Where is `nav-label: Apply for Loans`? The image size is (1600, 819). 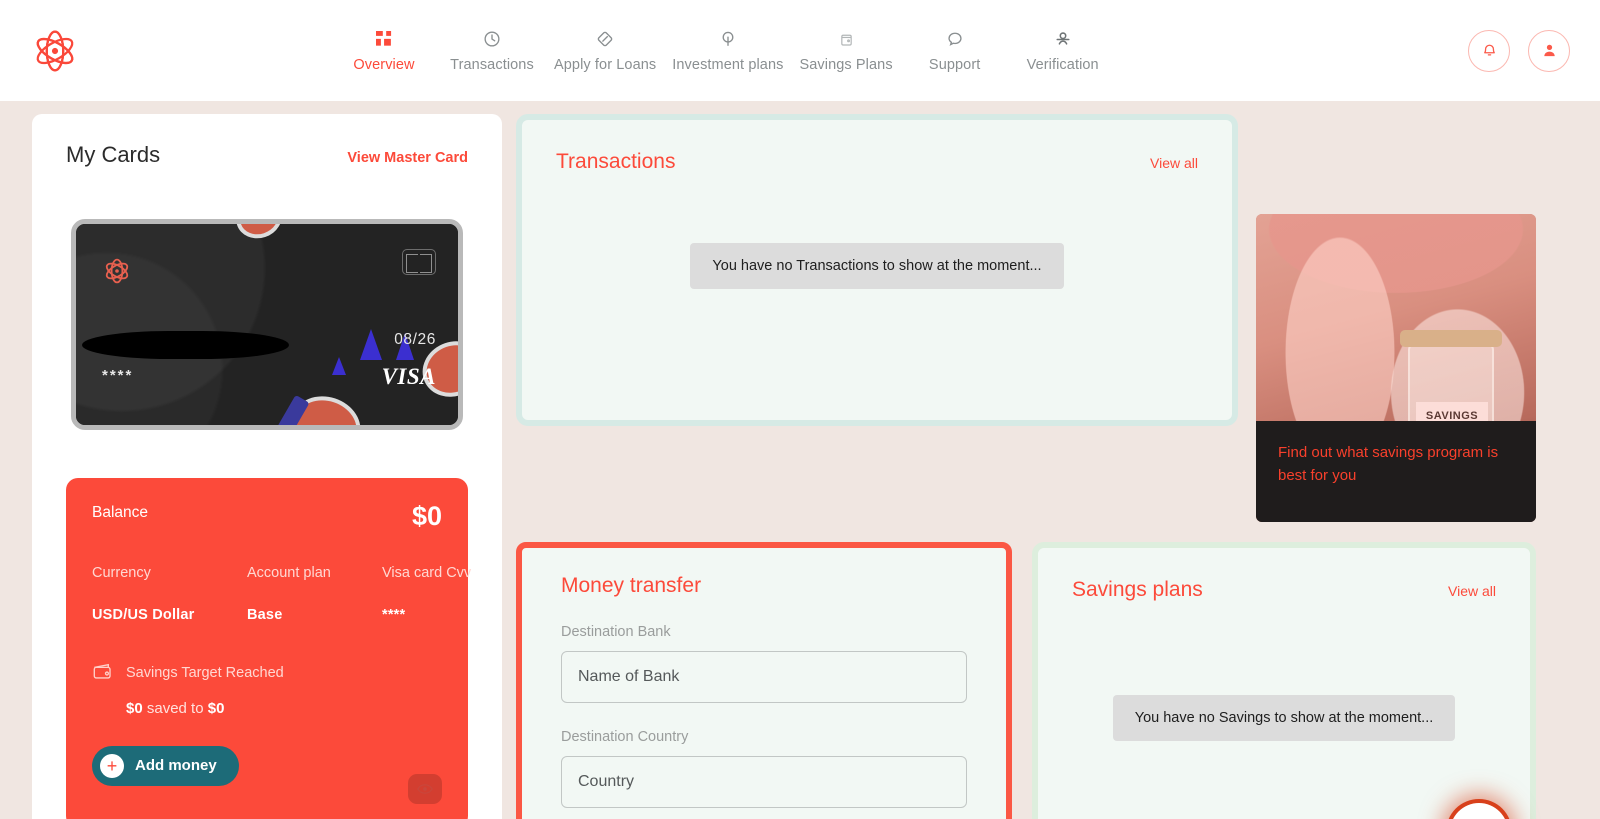
nav-label: Apply for Loans is located at coordinates (605, 65).